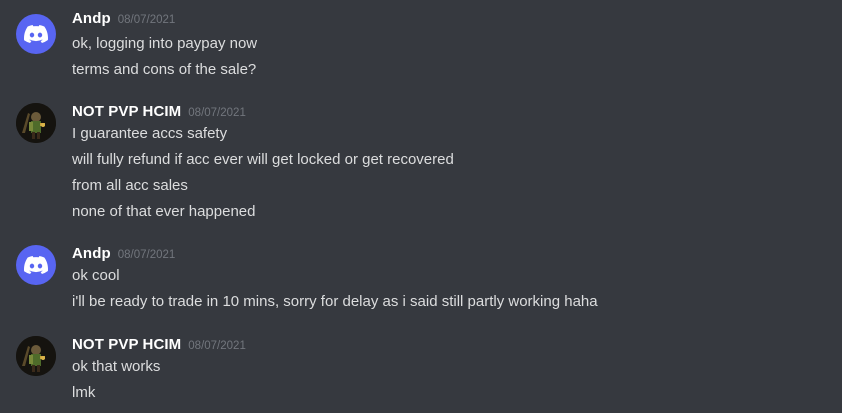  I want to click on message-text: from all acc sales, so click(130, 185).